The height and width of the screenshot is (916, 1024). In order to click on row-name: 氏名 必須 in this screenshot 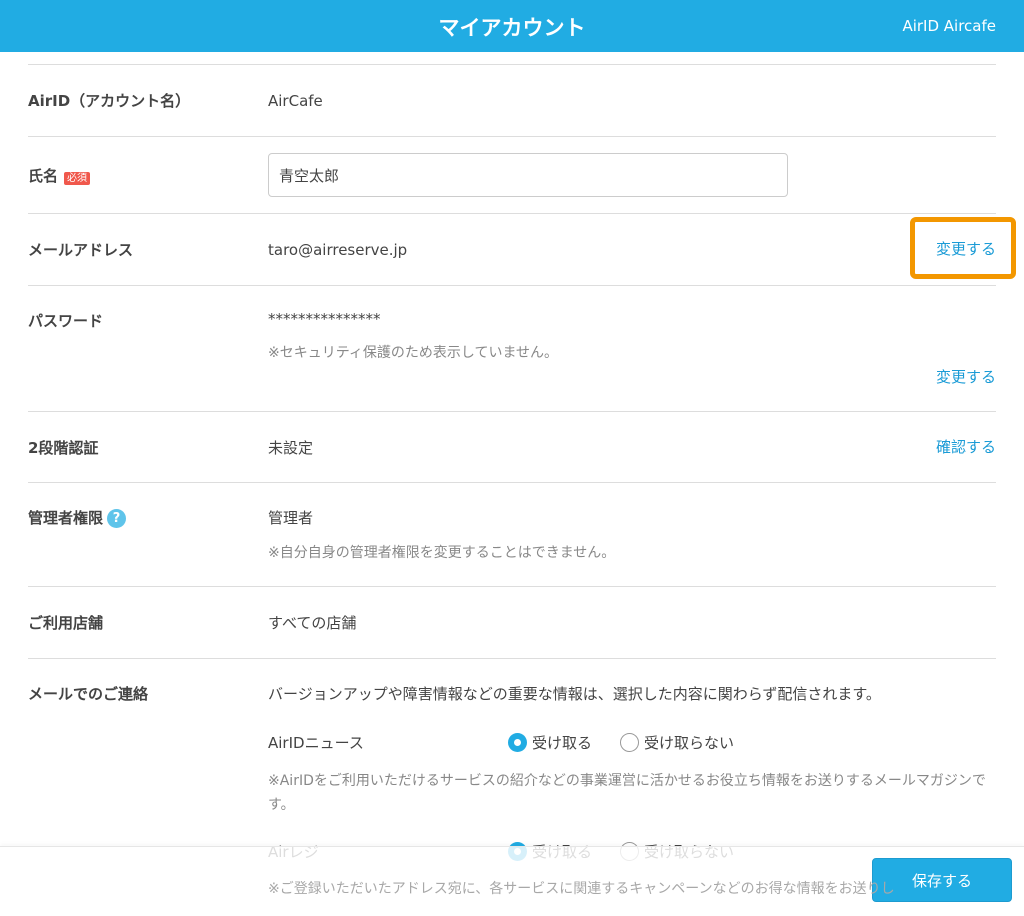, I will do `click(512, 174)`.